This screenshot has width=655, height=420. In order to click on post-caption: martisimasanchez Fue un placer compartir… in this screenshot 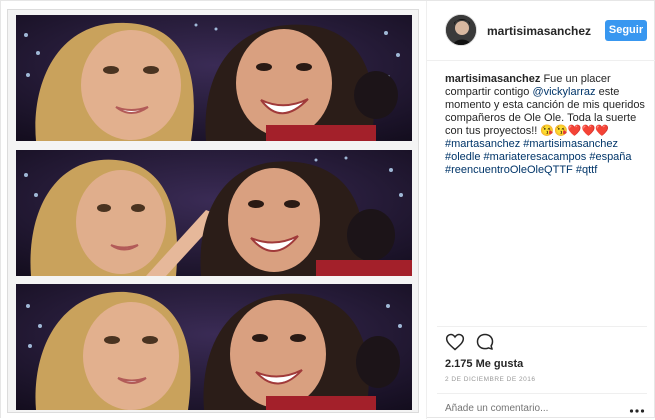, I will do `click(545, 125)`.